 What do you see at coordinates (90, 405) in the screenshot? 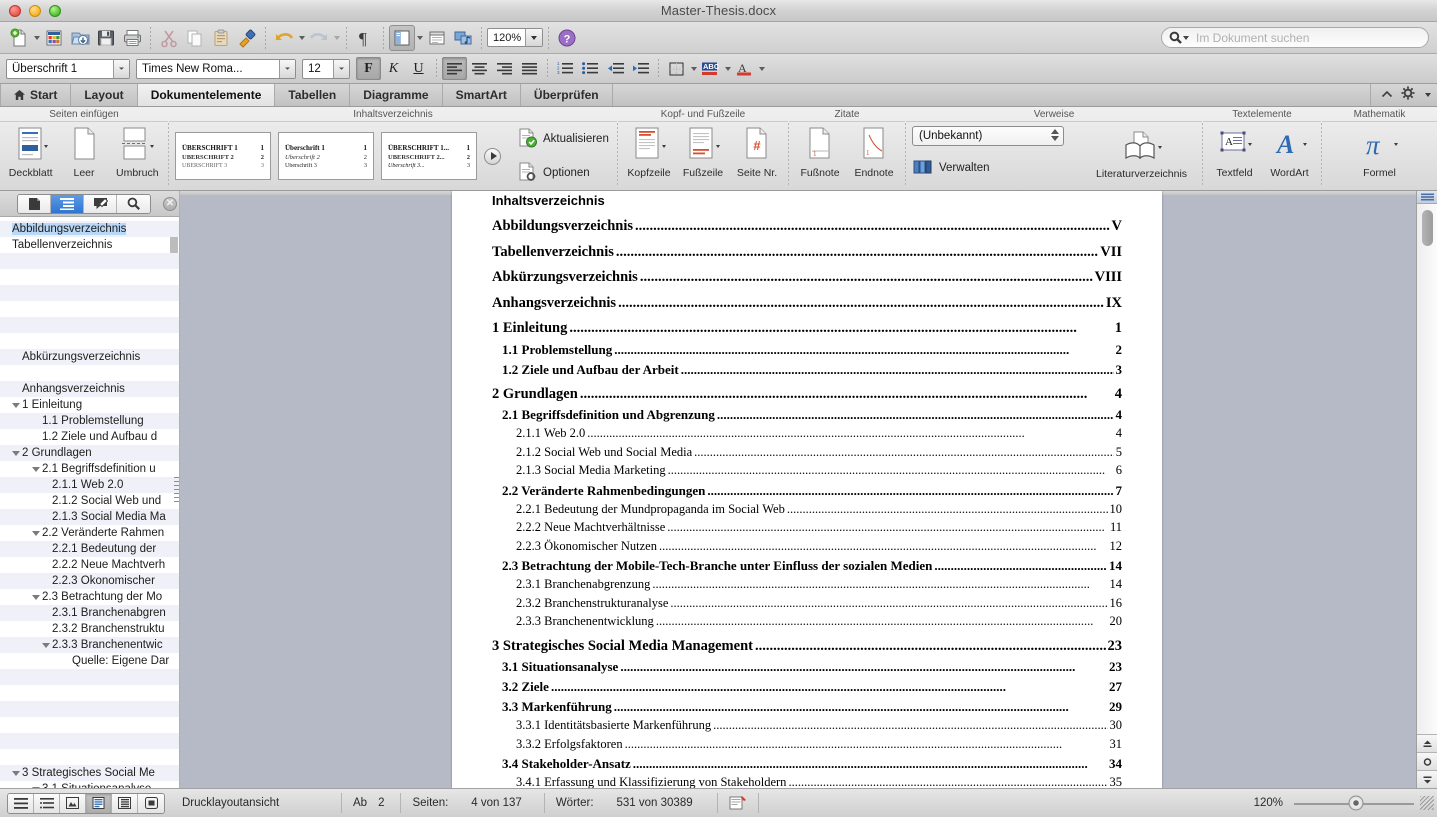
I see `document-map-item: 1 Einleitung` at bounding box center [90, 405].